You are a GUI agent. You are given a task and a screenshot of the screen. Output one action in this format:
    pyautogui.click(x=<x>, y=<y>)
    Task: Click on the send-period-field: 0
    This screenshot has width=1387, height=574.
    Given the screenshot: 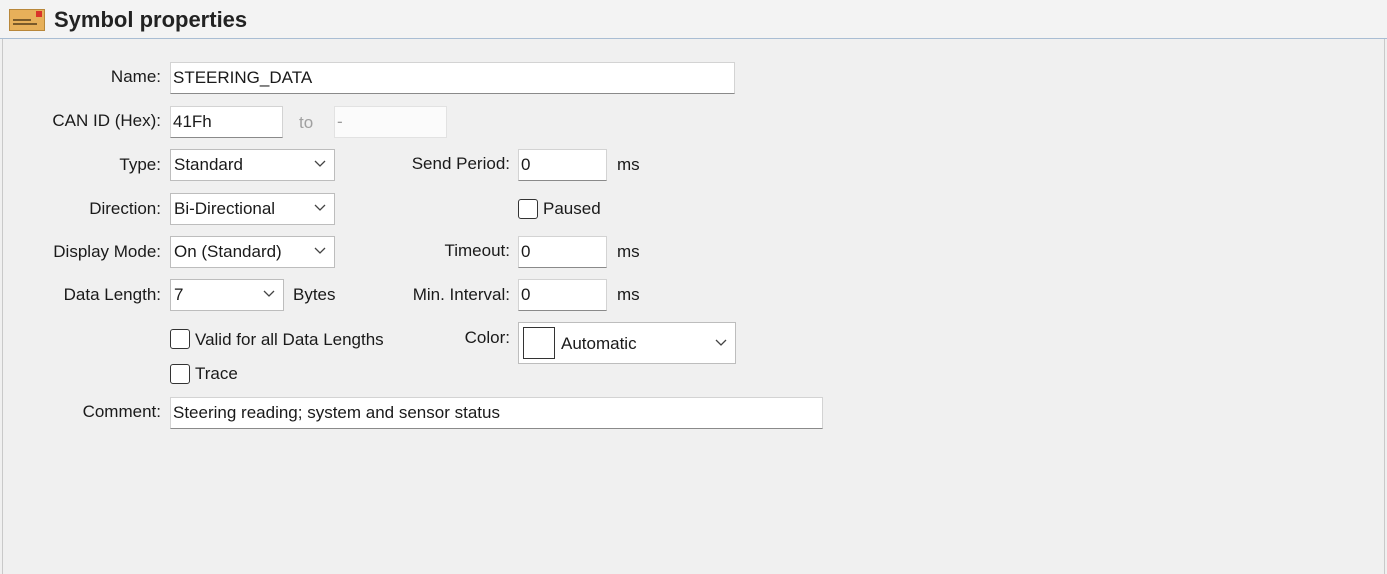 What is the action you would take?
    pyautogui.click(x=562, y=165)
    